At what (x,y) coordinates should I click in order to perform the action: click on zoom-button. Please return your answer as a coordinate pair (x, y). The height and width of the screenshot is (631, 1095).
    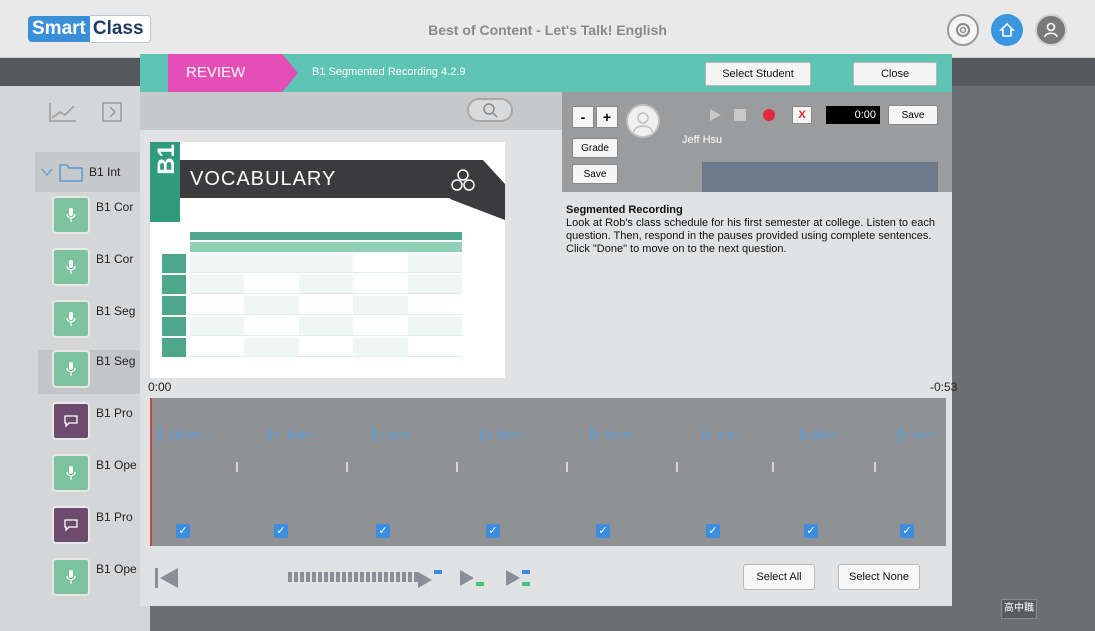
    Looking at the image, I should click on (490, 110).